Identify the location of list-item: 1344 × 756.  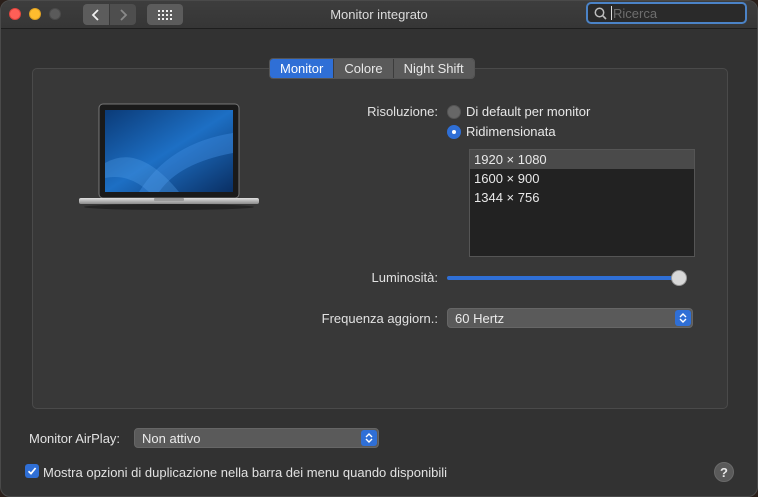
(582, 197).